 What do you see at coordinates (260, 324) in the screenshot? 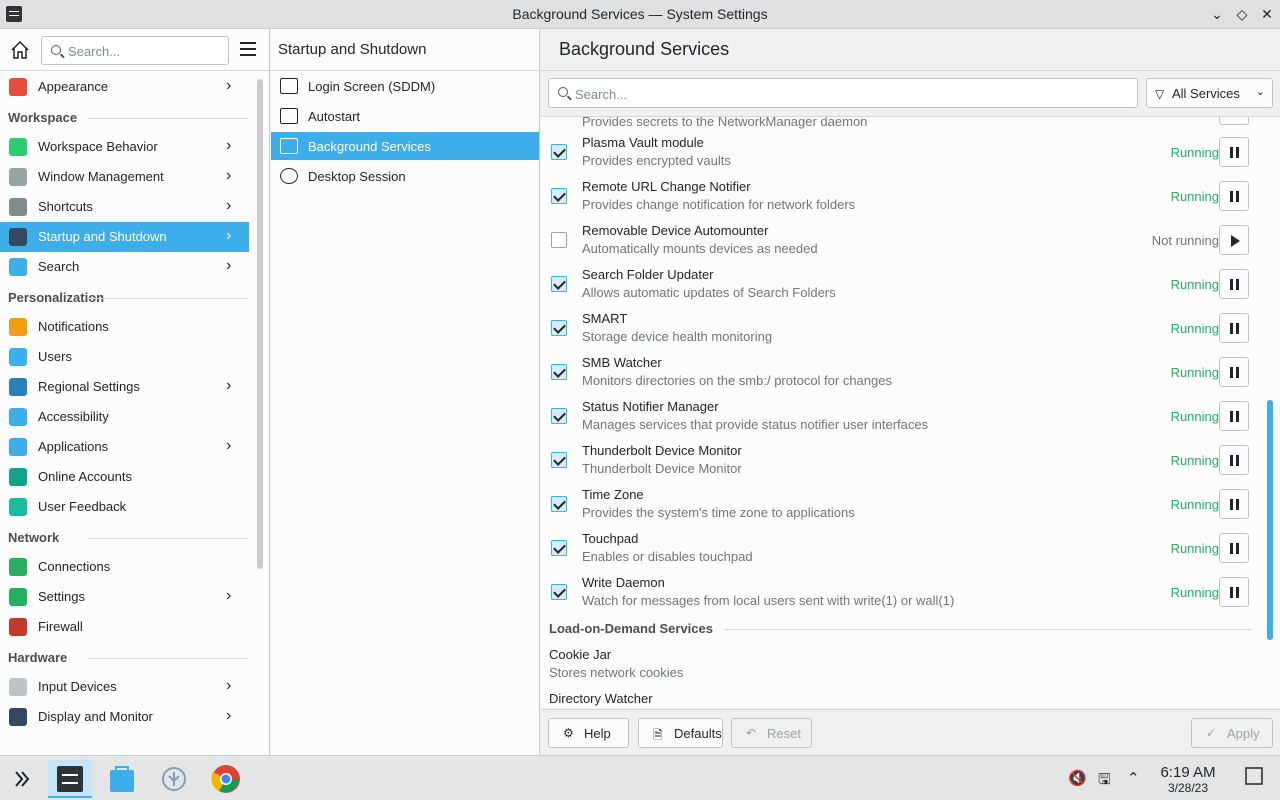
I see `sidebar-scrollbar` at bounding box center [260, 324].